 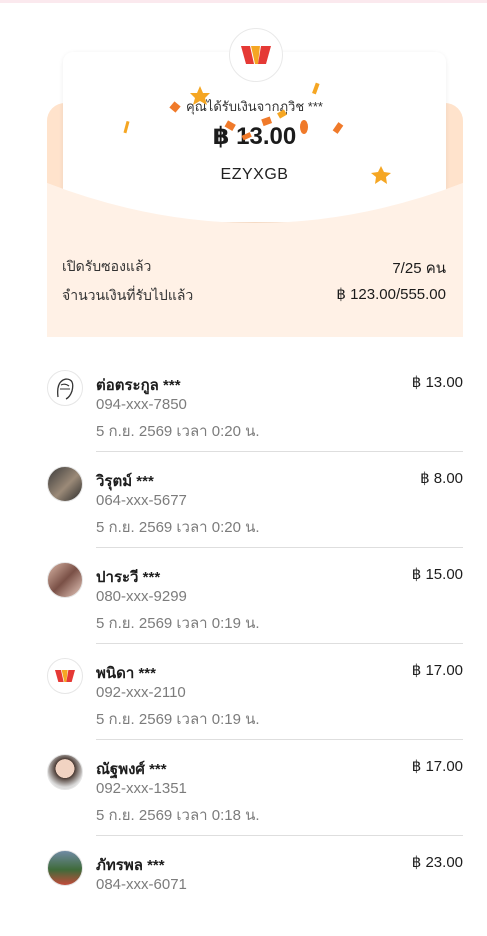 I want to click on envelope-code: EZYXGB, so click(x=254, y=174).